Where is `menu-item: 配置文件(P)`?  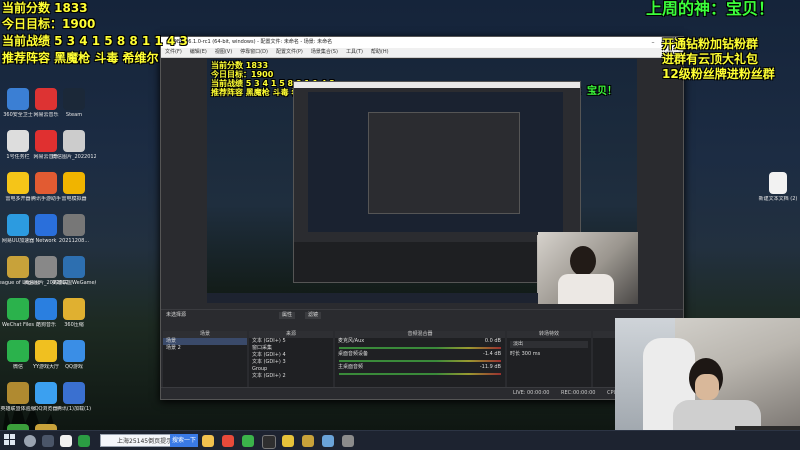
menu-item: 配置文件(P) is located at coordinates (289, 52).